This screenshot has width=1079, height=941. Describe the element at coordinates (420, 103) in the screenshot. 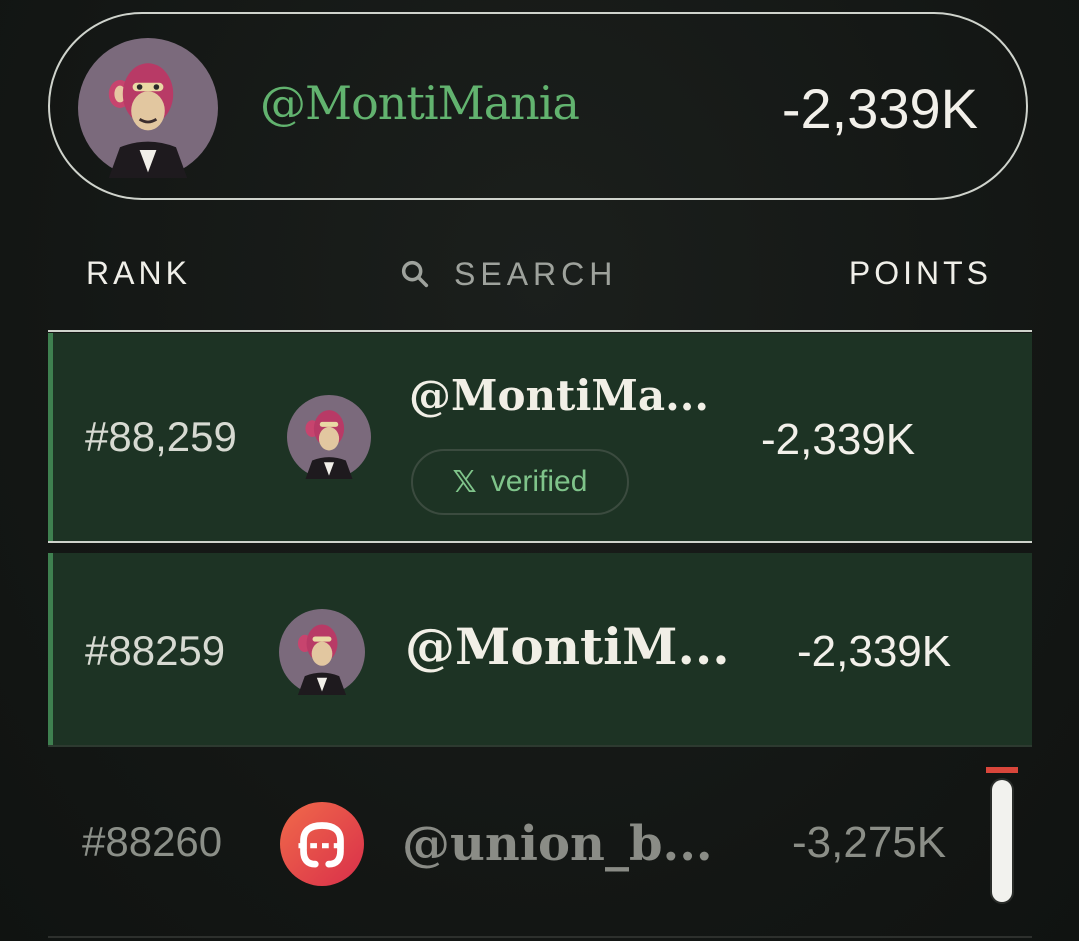

I see `current-user-handle: @MontiMania` at that location.